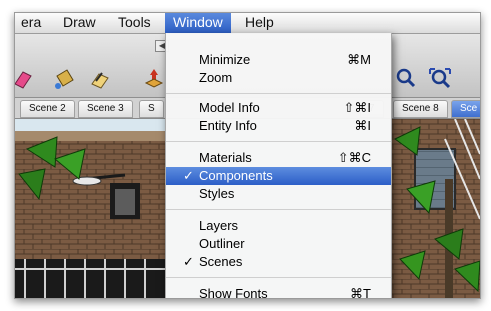  I want to click on move-icon, so click(154, 79).